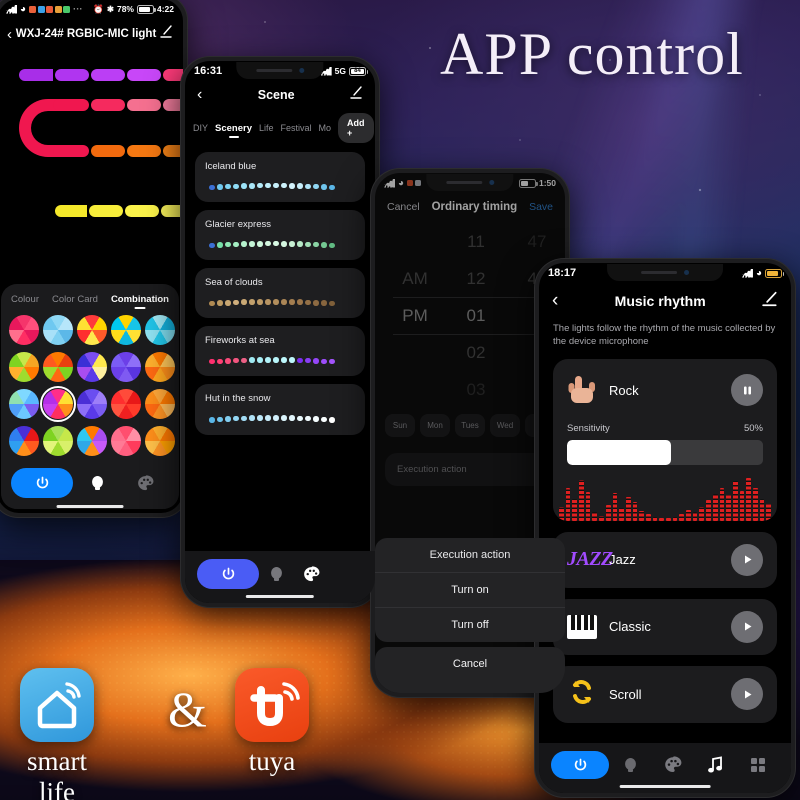 Image resolution: width=800 pixels, height=800 pixels. What do you see at coordinates (505, 425) in the screenshot?
I see `day-wed: Wed` at bounding box center [505, 425].